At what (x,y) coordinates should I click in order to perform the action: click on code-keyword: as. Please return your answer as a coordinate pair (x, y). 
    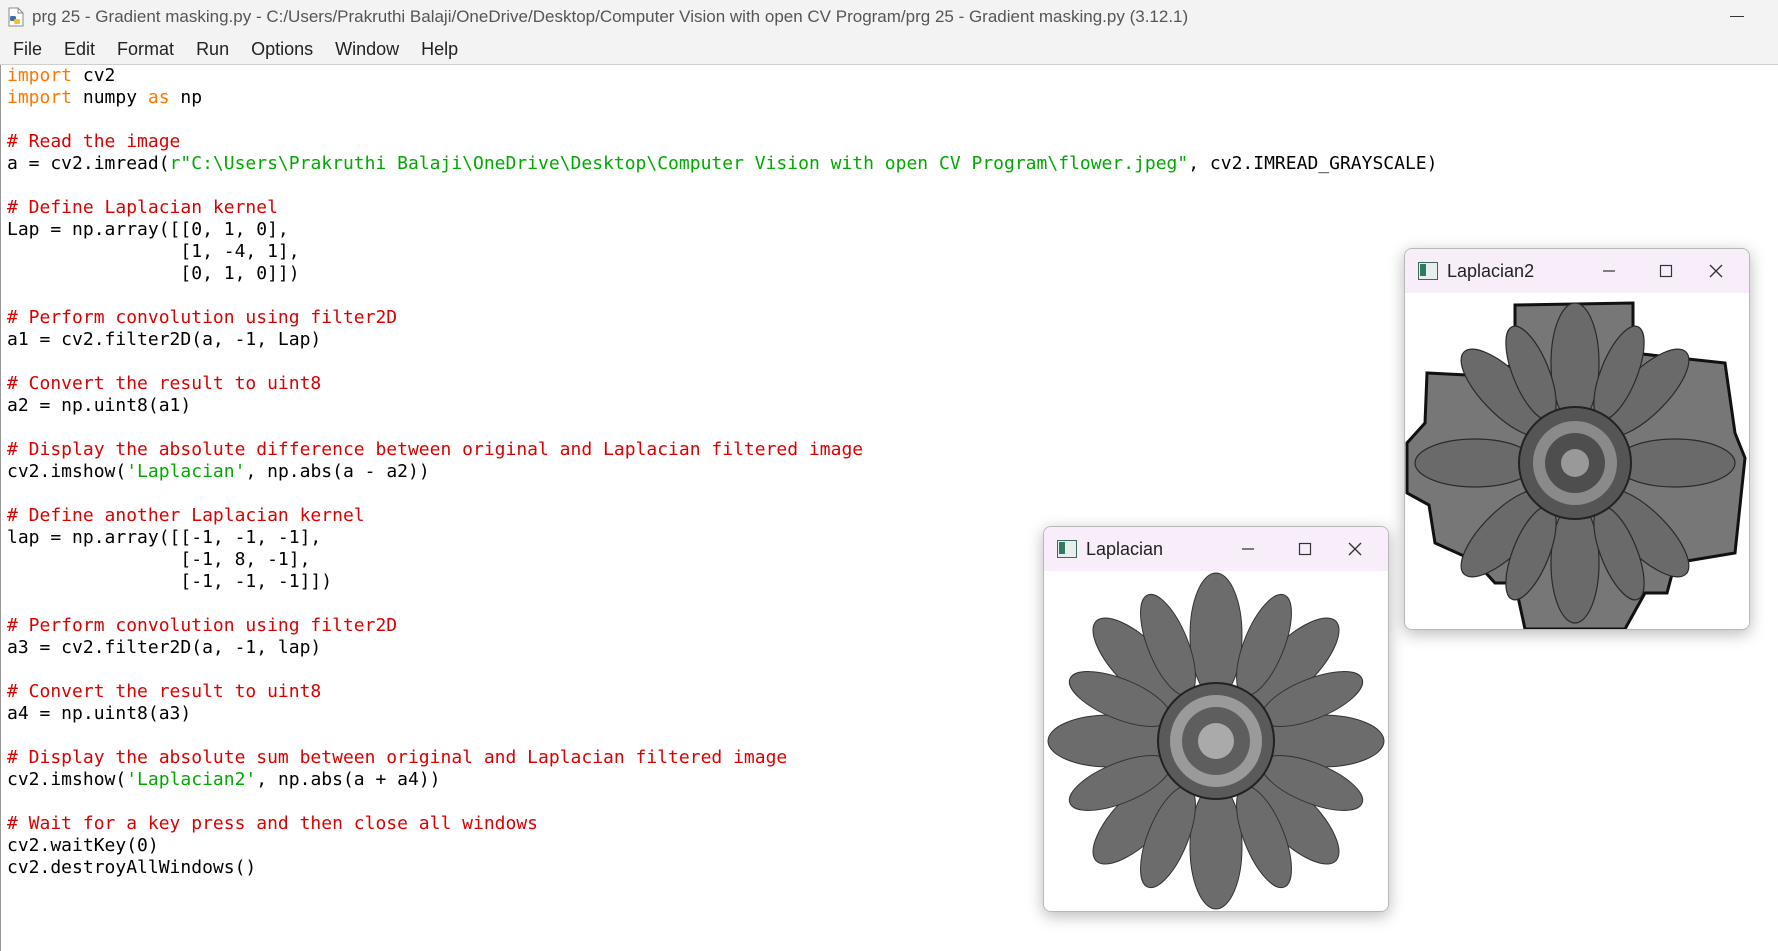
    Looking at the image, I should click on (158, 97).